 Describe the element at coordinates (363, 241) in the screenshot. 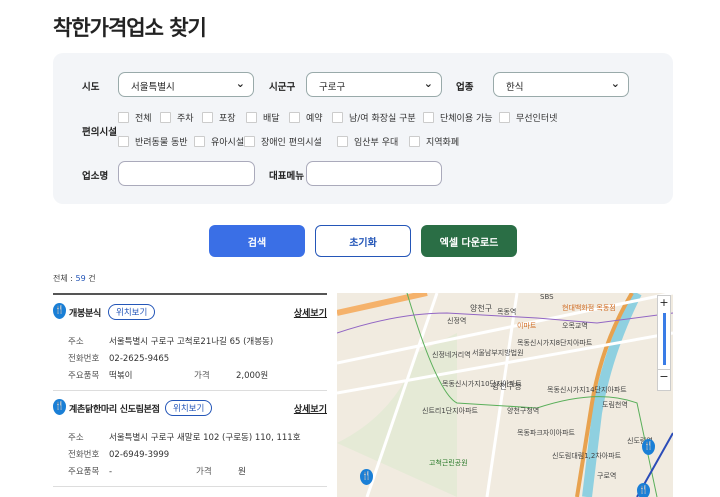

I see `reset-button: 초기화` at that location.